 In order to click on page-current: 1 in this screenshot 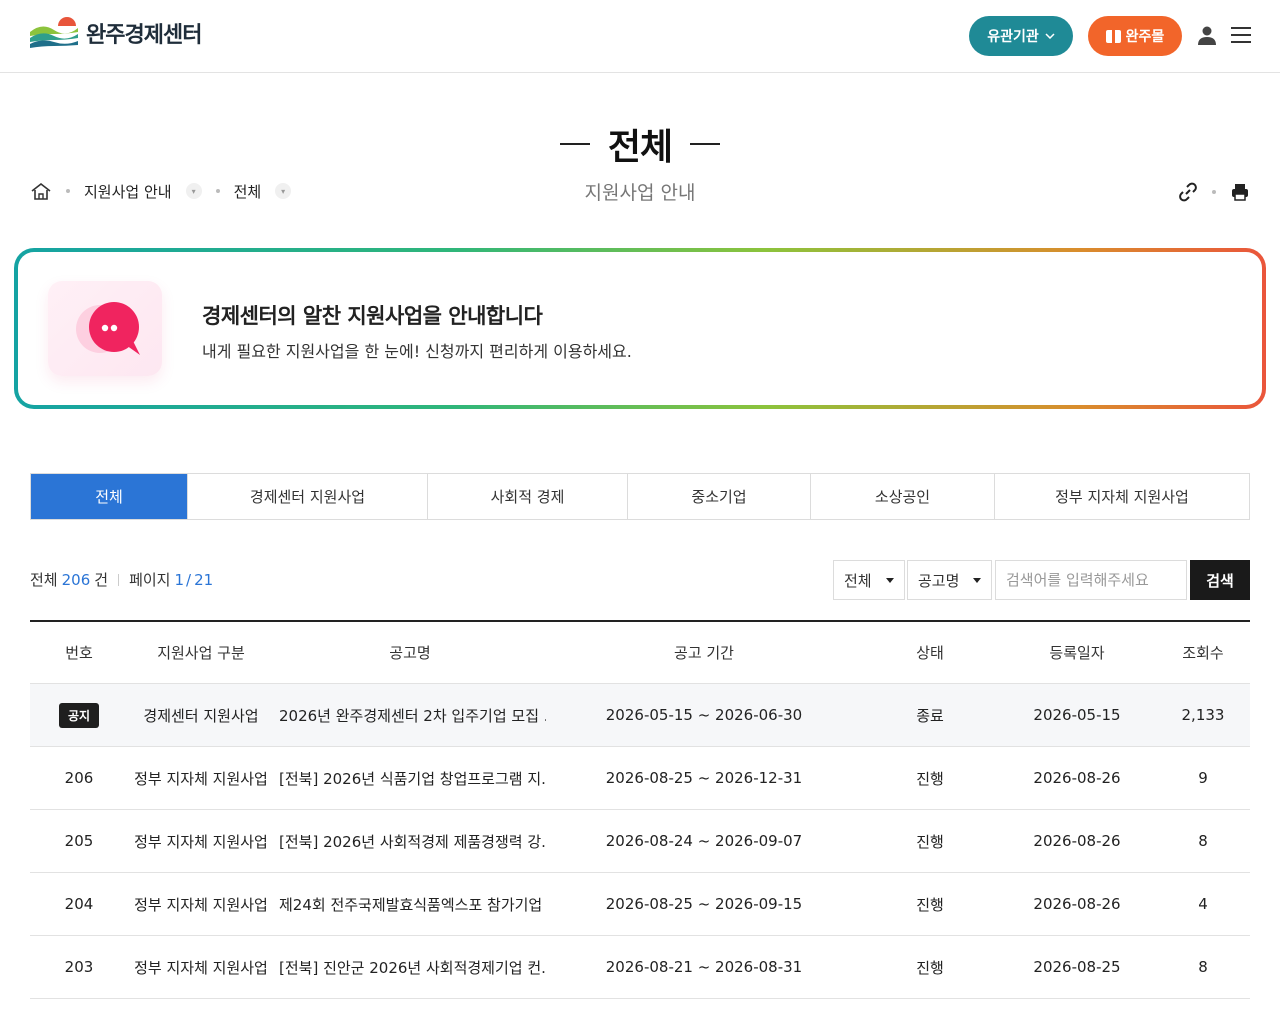, I will do `click(179, 579)`.